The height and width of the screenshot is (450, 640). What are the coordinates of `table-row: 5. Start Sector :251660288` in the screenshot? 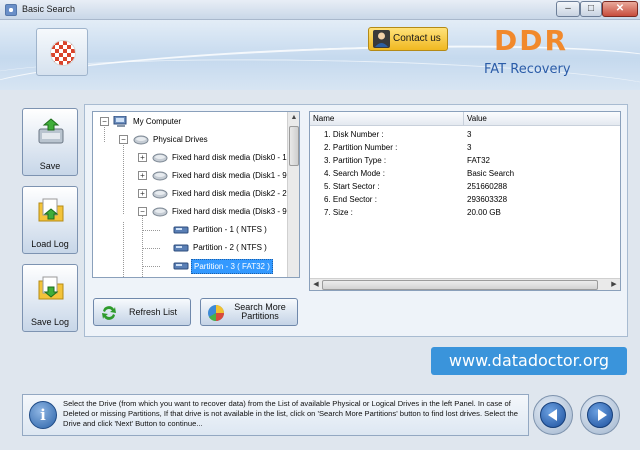 It's located at (416, 186).